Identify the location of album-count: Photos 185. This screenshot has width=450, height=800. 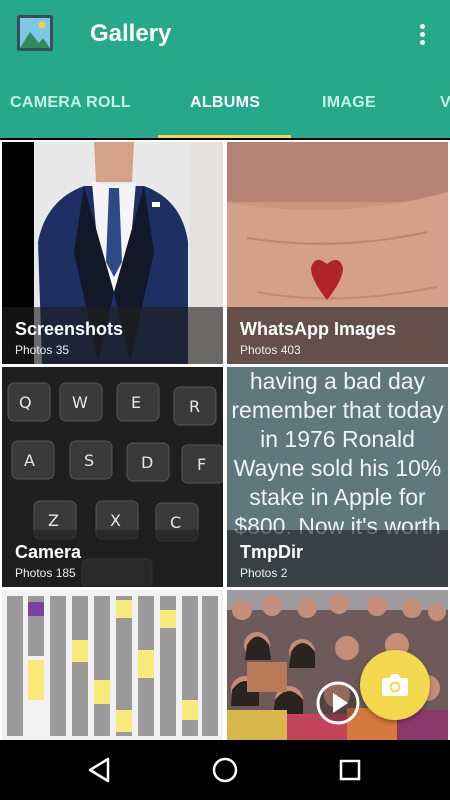
(45, 573).